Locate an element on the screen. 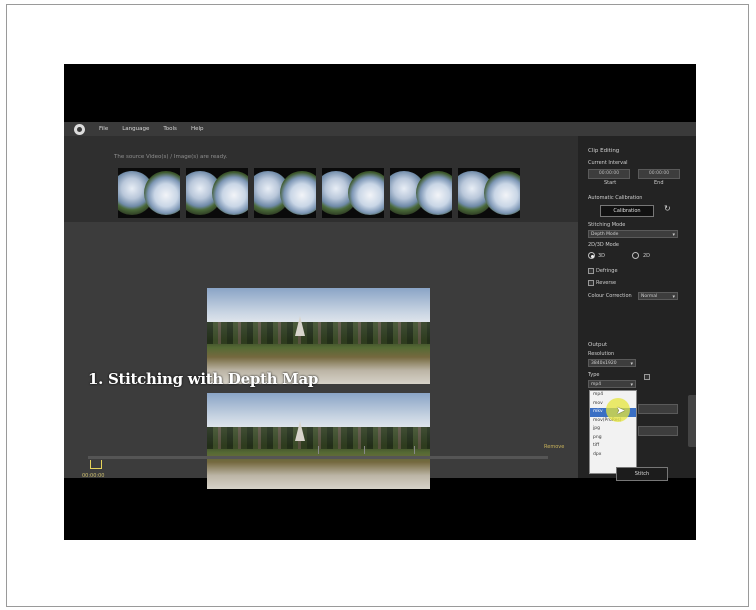 The image size is (756, 610). output-option-checkbox is located at coordinates (647, 377).